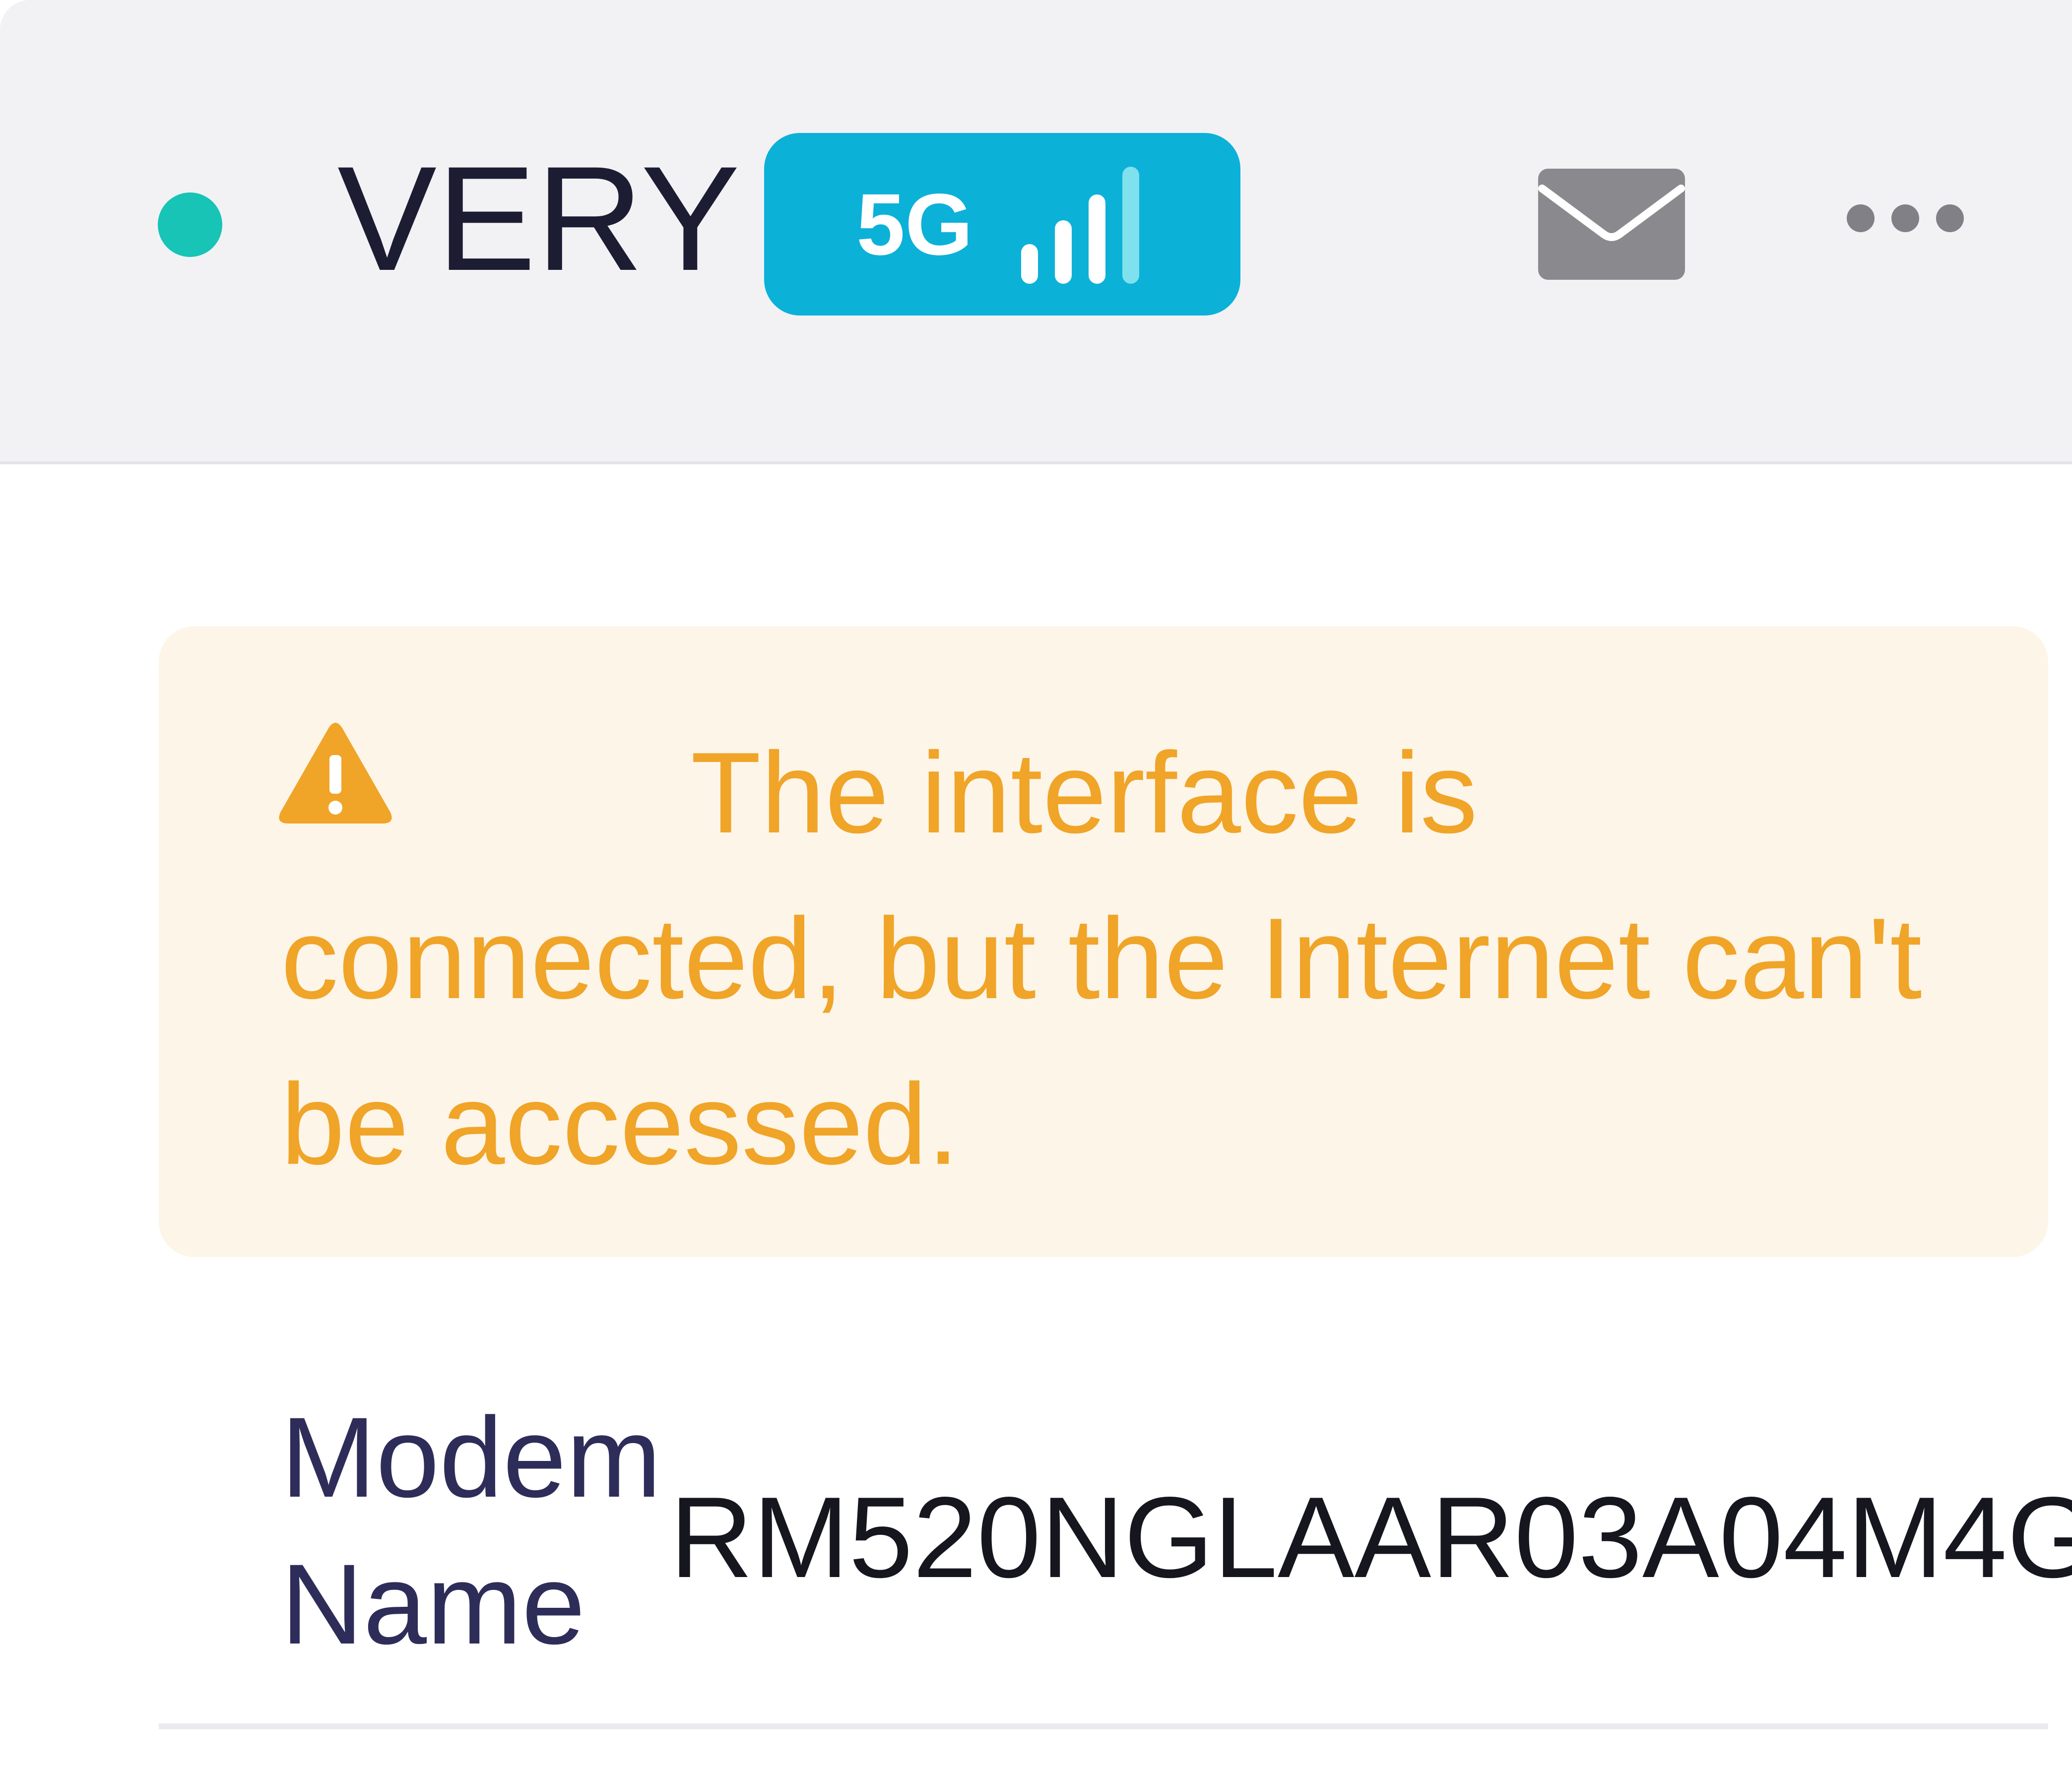 The height and width of the screenshot is (1772, 2072). Describe the element at coordinates (1080, 225) in the screenshot. I see `signal-strength-icon` at that location.